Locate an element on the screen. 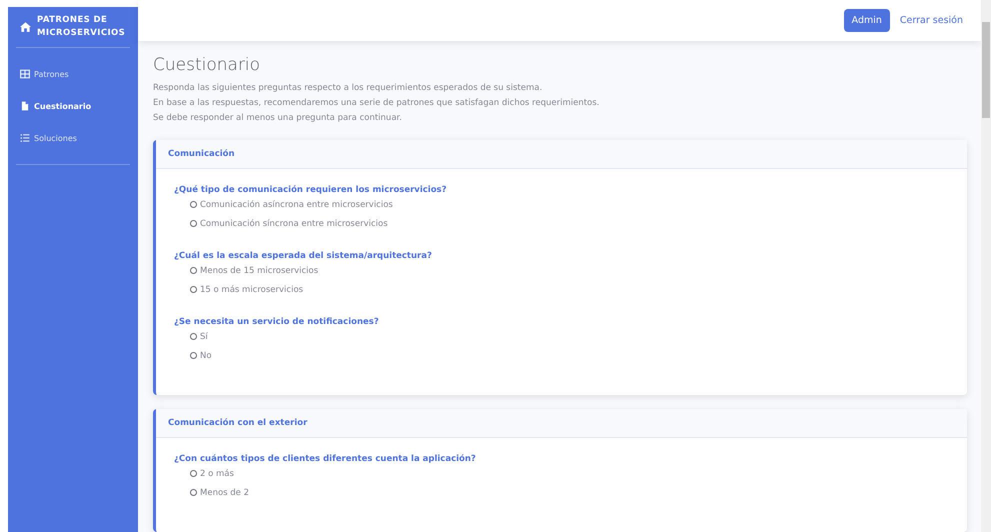  table-icon is located at coordinates (25, 74).